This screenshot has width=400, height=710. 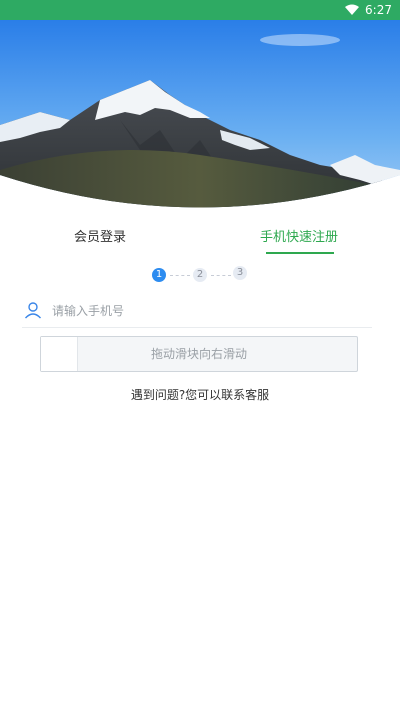 What do you see at coordinates (352, 10) in the screenshot?
I see `wifi-icon` at bounding box center [352, 10].